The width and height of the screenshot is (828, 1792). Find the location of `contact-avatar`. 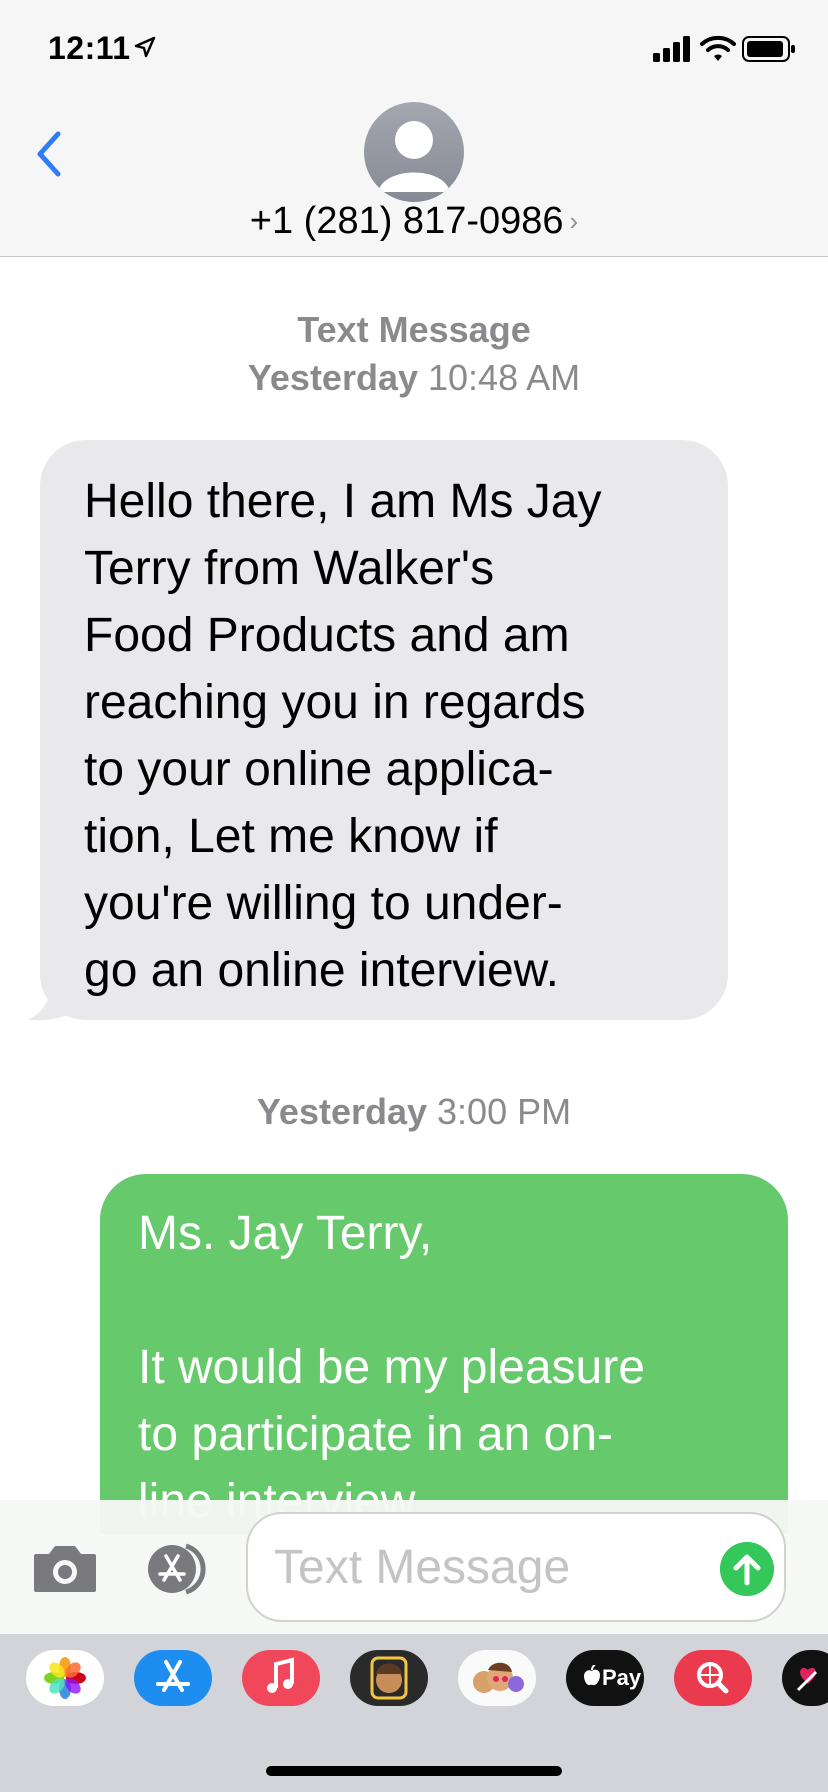

contact-avatar is located at coordinates (414, 152).